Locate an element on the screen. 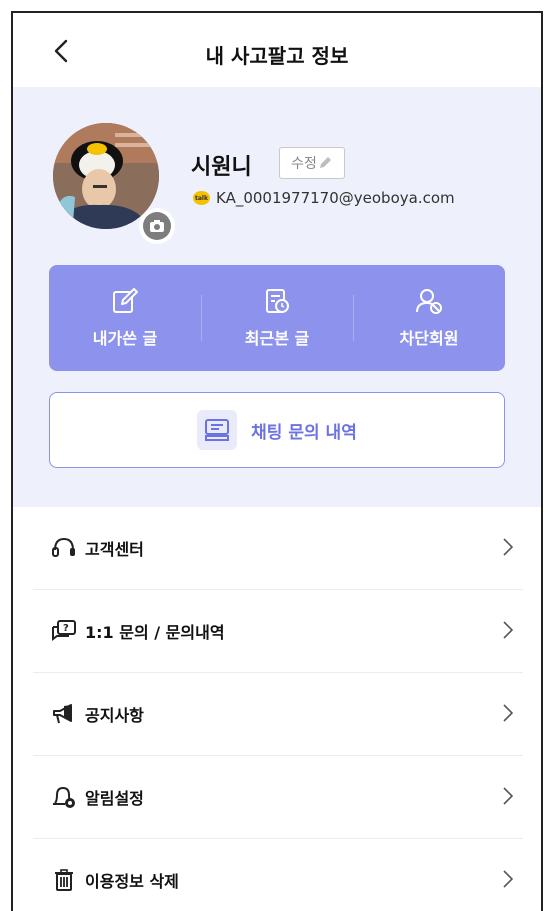  page-title: 내 사고팔고 정보 is located at coordinates (277, 56).